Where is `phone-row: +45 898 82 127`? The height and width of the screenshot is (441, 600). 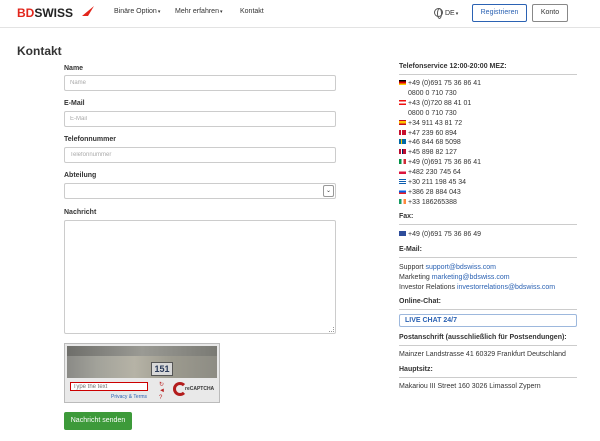
phone-row: +45 898 82 127 is located at coordinates (428, 152).